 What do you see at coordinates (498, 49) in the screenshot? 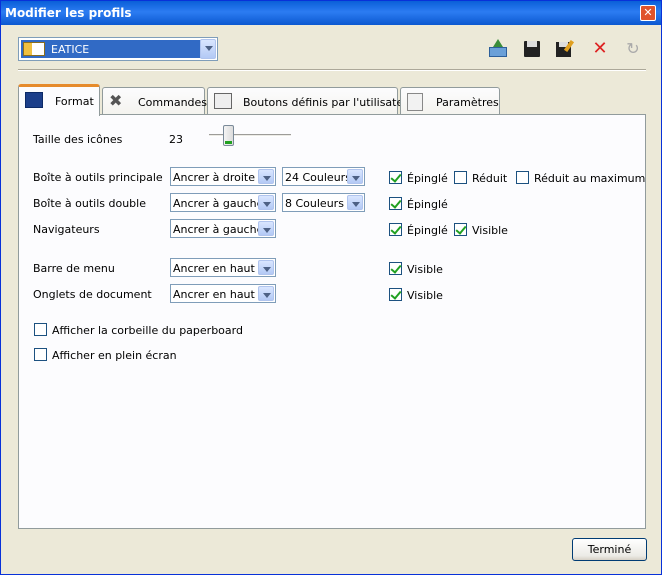
I see `export-icon` at bounding box center [498, 49].